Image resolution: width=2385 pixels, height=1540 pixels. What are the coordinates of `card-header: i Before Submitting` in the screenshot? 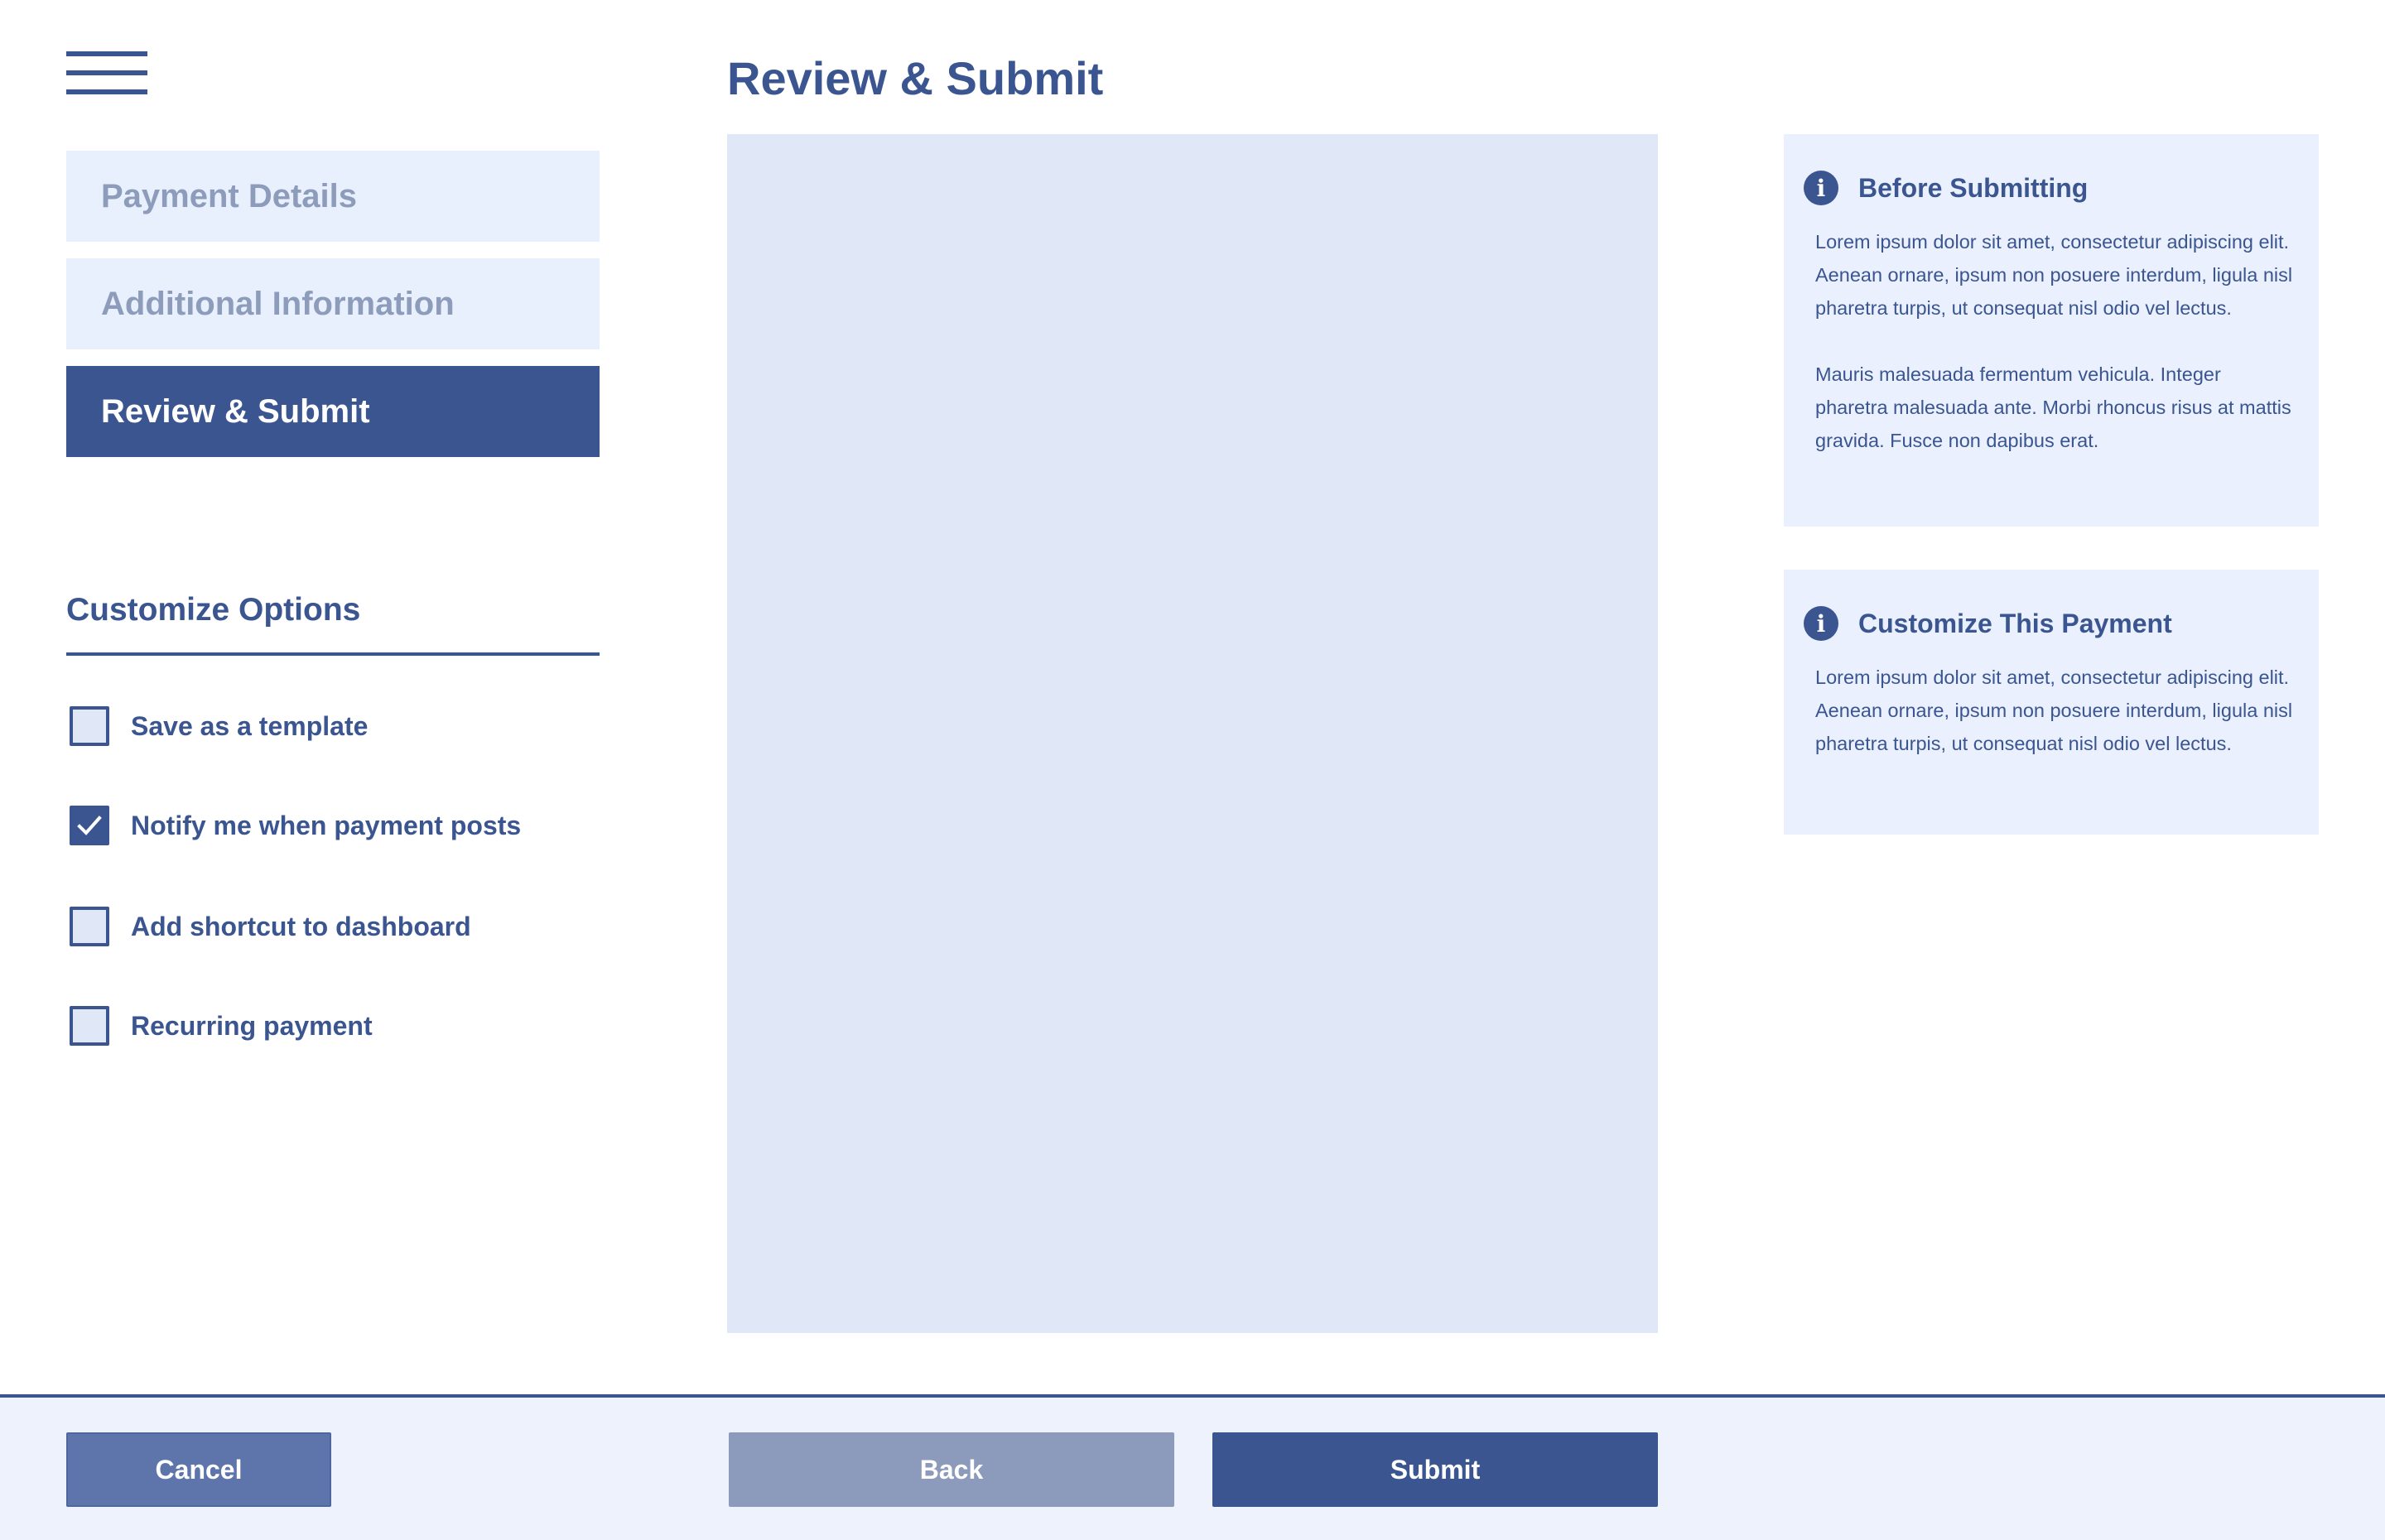 It's located at (2049, 188).